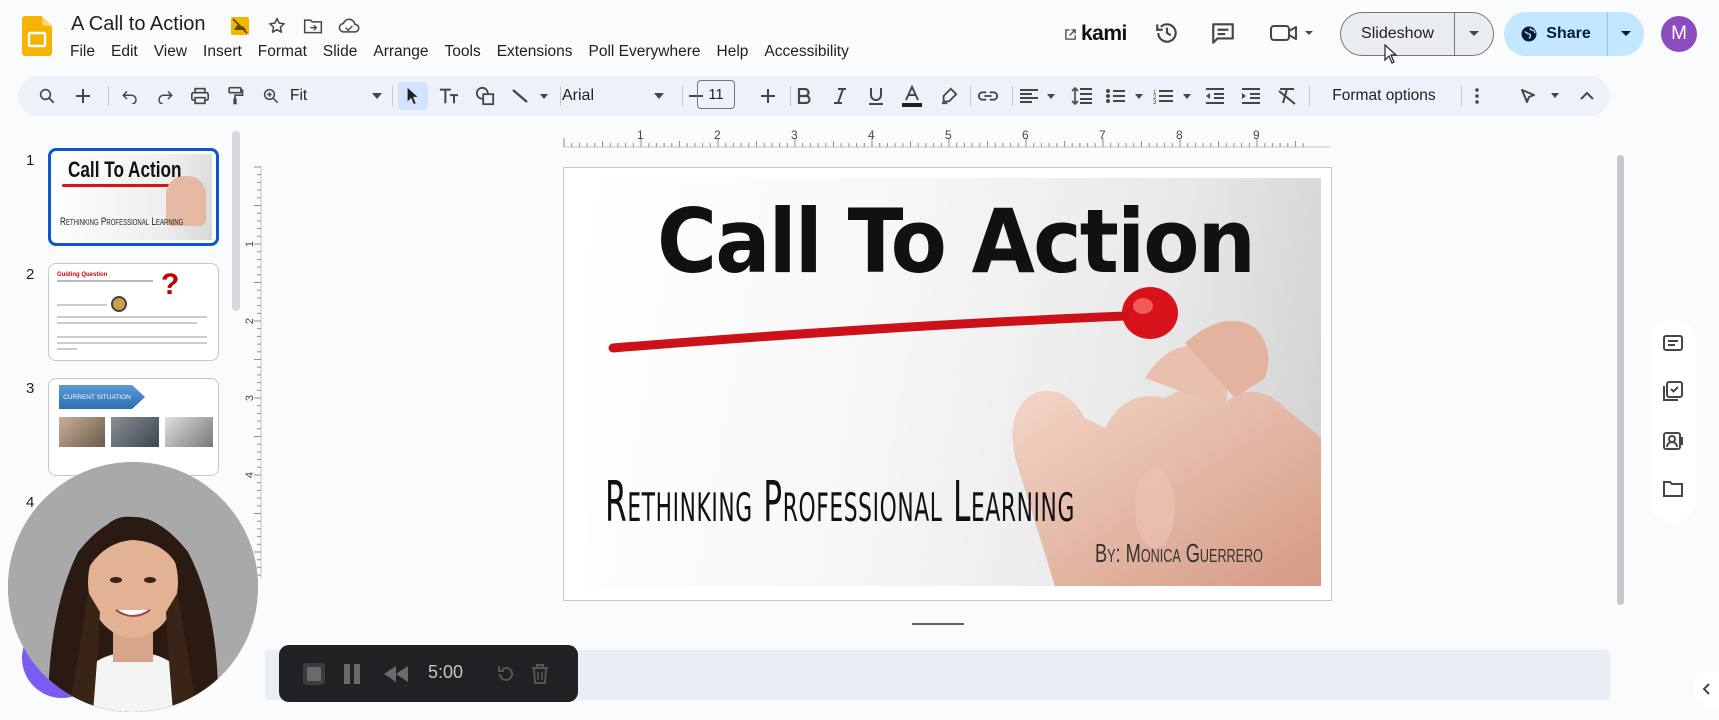 This screenshot has width=1719, height=720. What do you see at coordinates (1679, 34) in the screenshot?
I see `account-avatar: M` at bounding box center [1679, 34].